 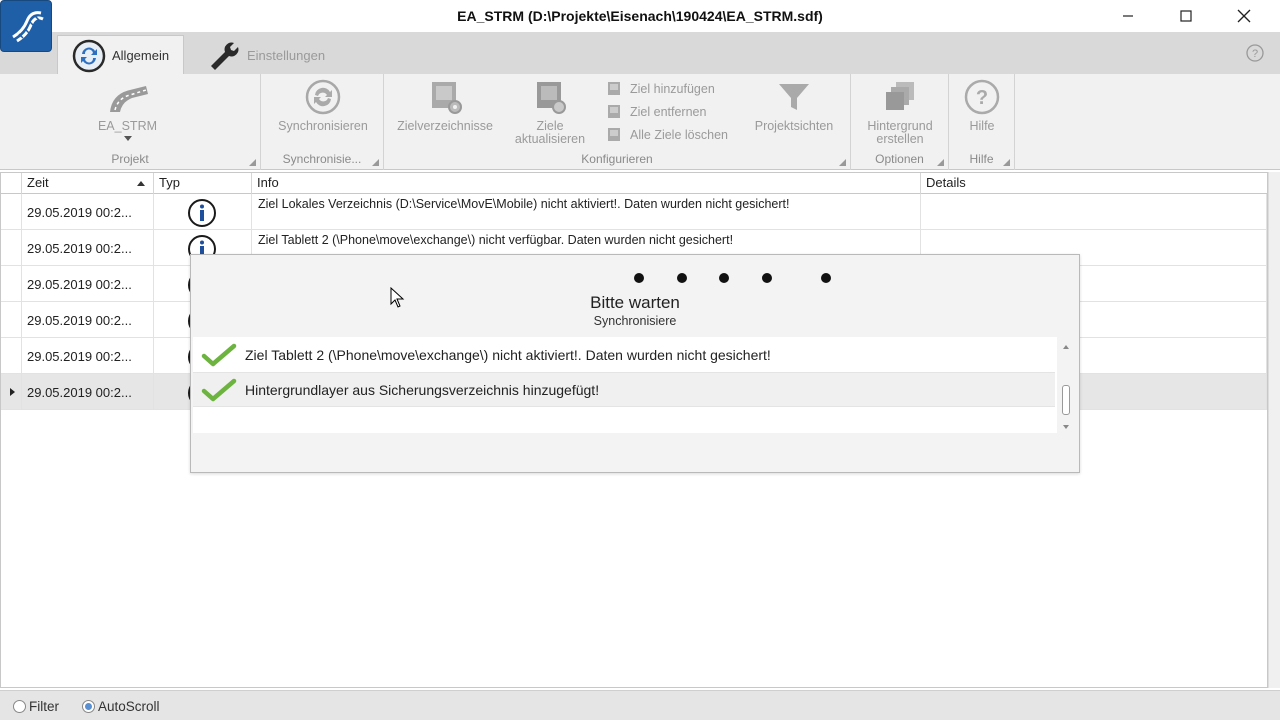 What do you see at coordinates (121, 706) in the screenshot?
I see `autoscroll-radio: AutoScroll` at bounding box center [121, 706].